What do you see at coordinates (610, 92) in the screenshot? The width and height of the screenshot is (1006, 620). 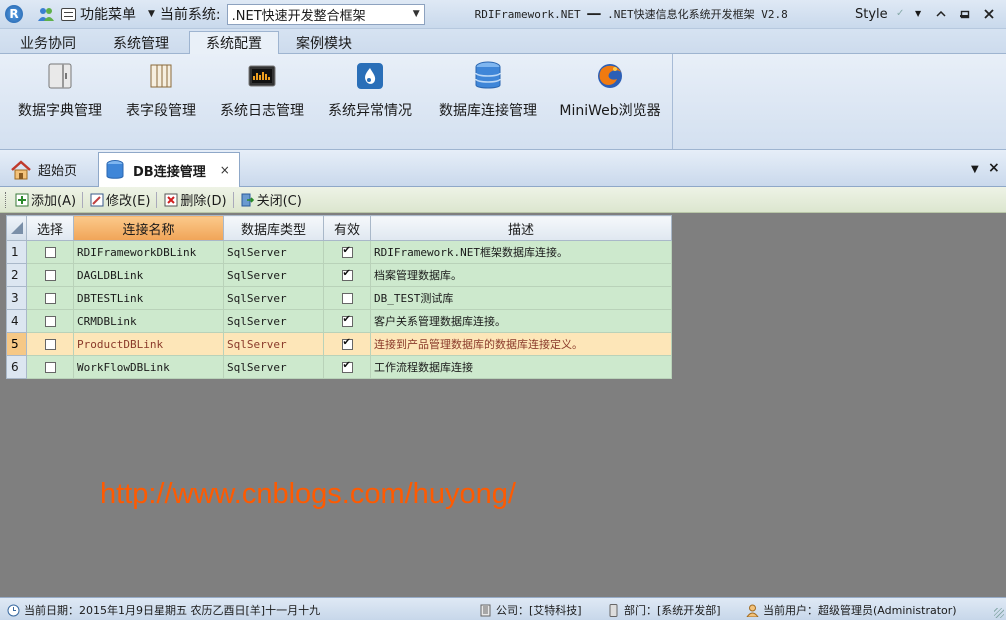 I see `miniweb-browser-button: MiniWeb浏览器` at bounding box center [610, 92].